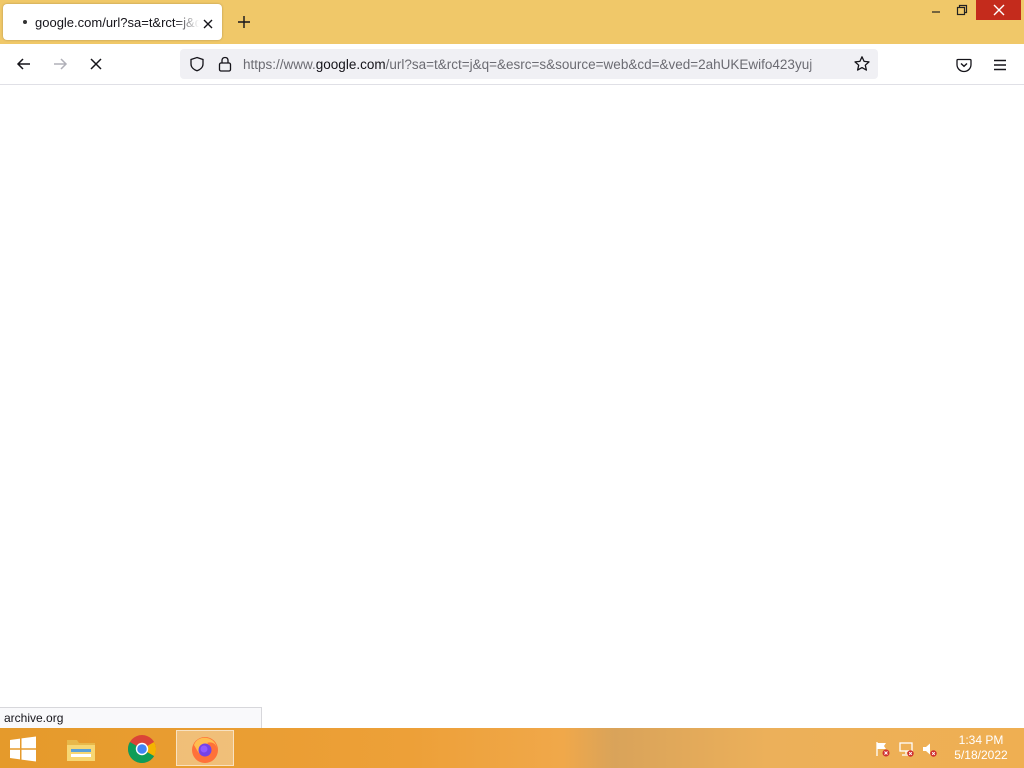  What do you see at coordinates (350, 64) in the screenshot?
I see `url-host: google.com` at bounding box center [350, 64].